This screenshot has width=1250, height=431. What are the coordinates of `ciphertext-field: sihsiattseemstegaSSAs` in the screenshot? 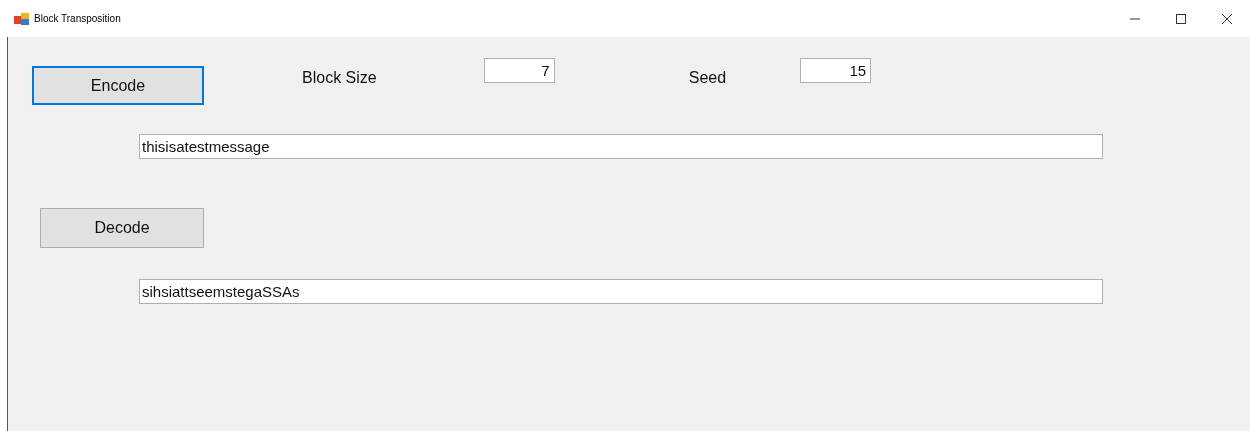 It's located at (621, 291).